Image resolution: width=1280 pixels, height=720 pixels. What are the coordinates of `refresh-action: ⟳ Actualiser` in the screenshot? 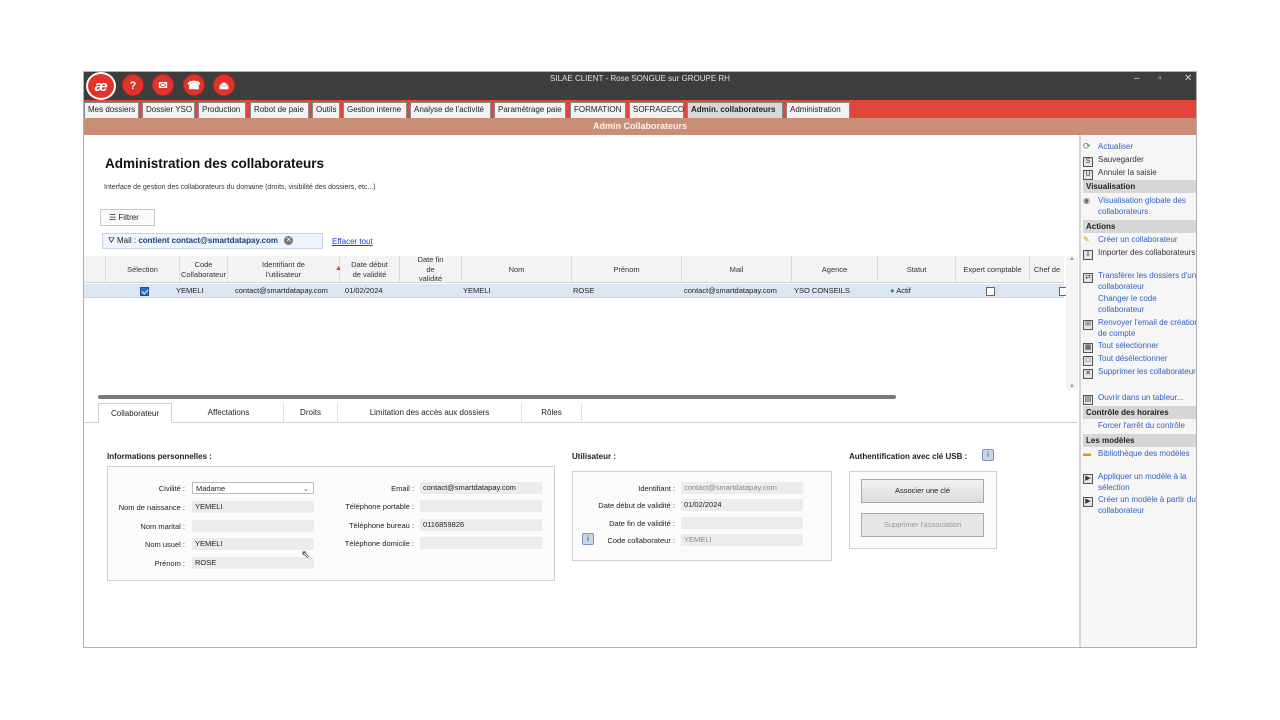 It's located at (1139, 146).